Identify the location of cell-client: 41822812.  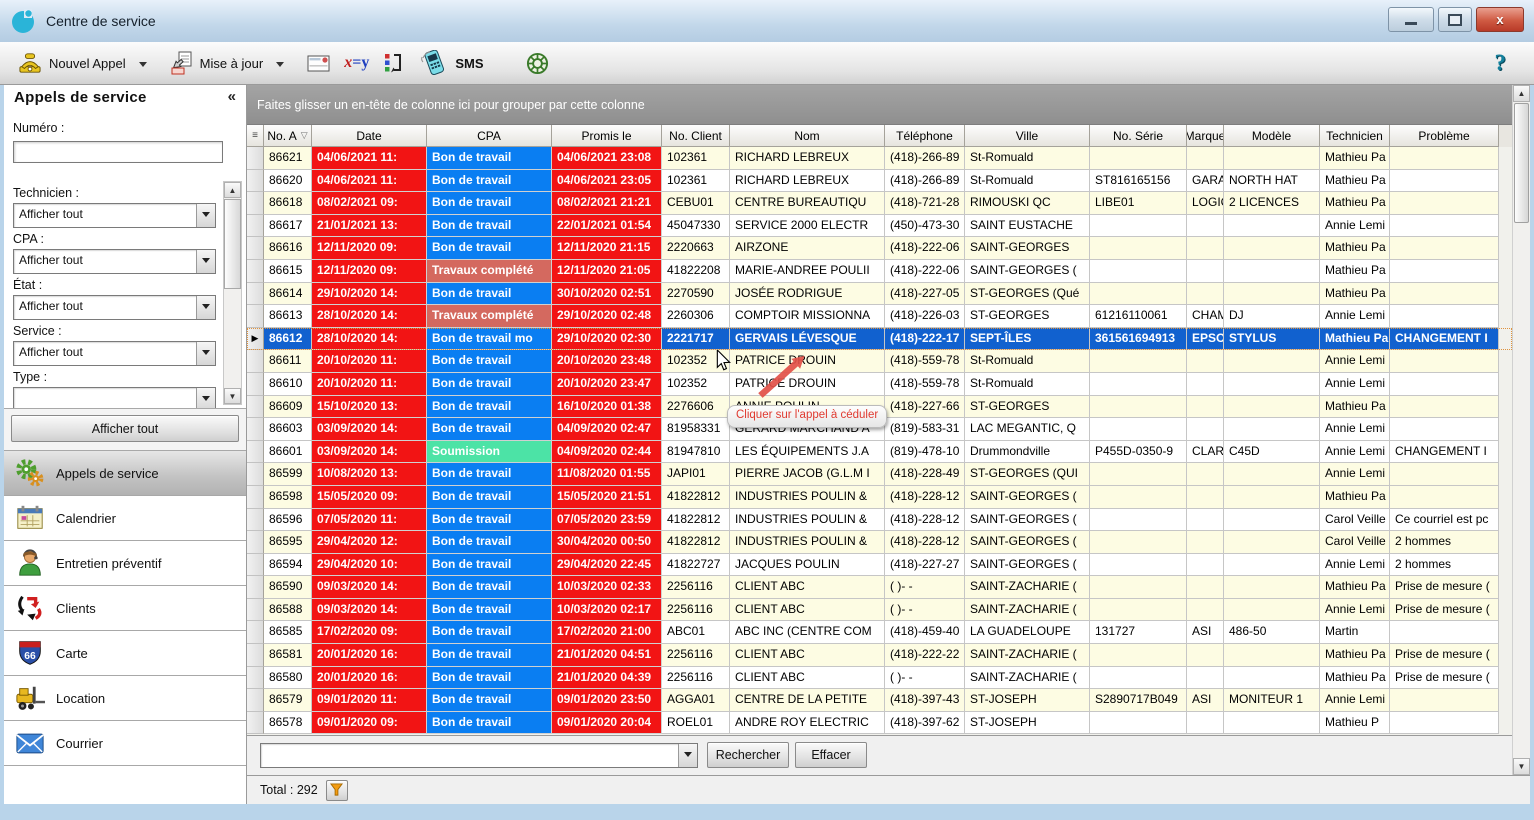
(696, 542).